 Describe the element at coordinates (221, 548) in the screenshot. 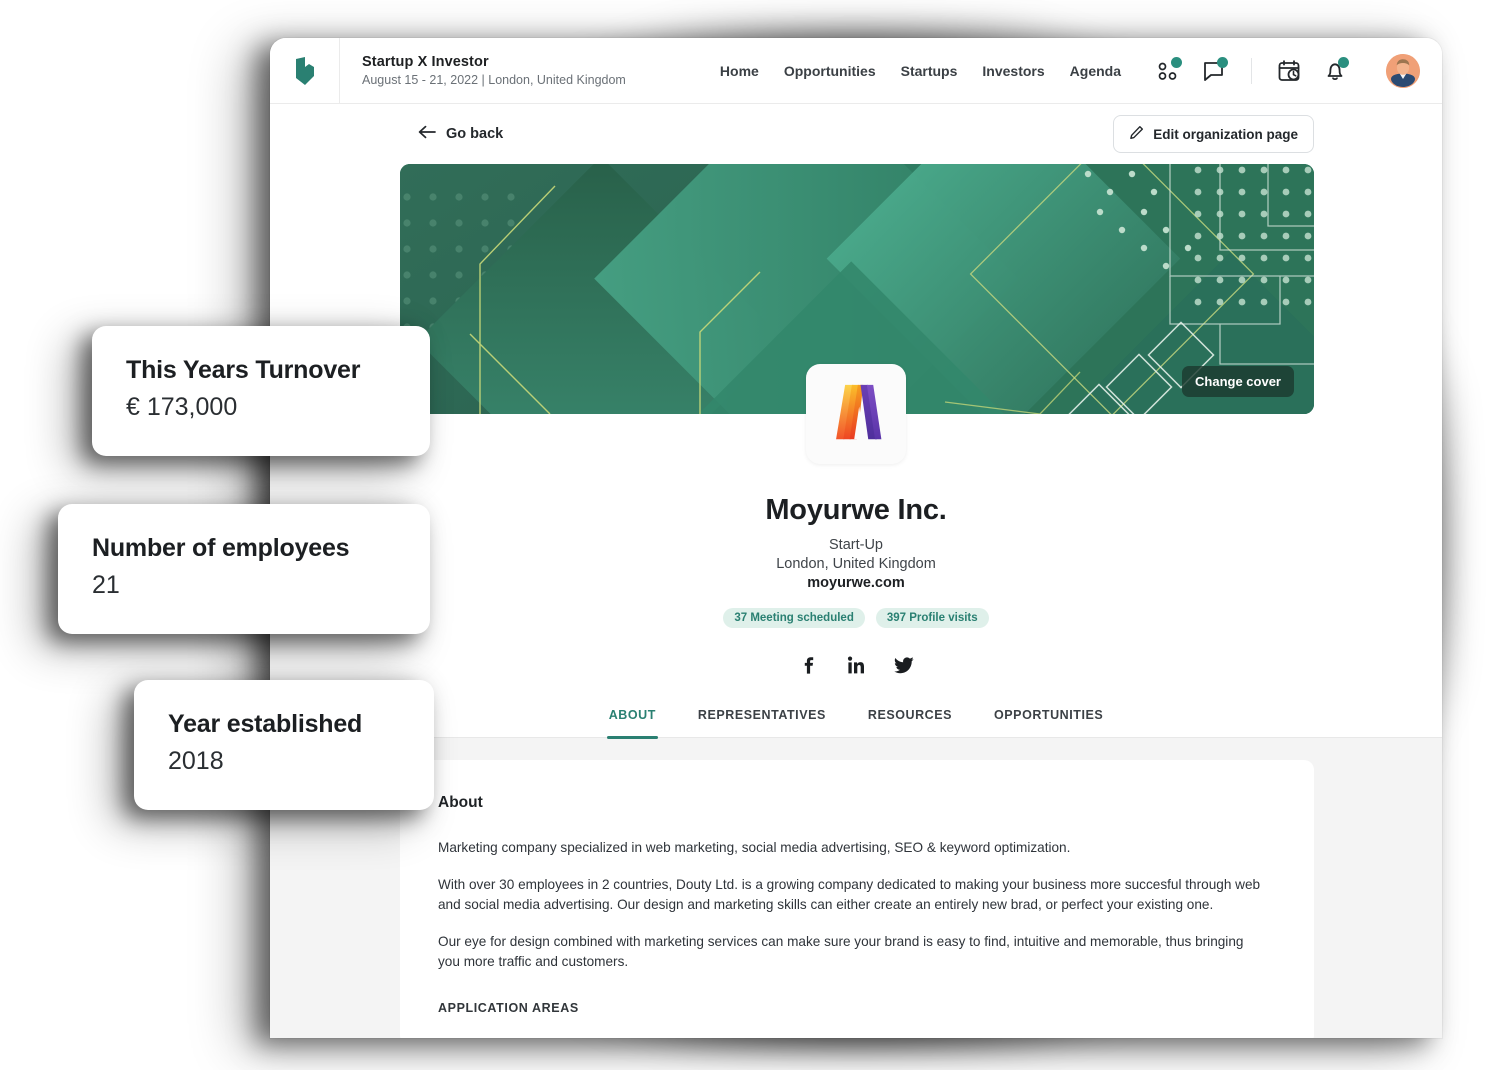

I see `stat-card-label: Number of employees` at that location.